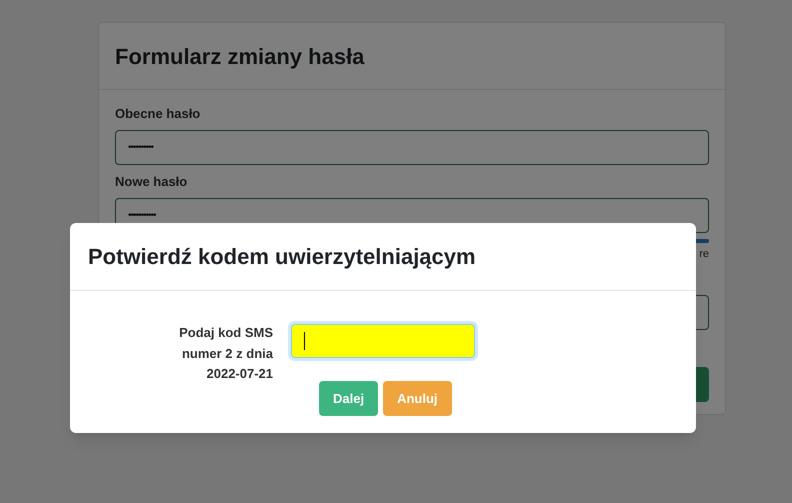 The image size is (792, 503). I want to click on dialog-title: Potwierdź kodem uwierzytelniającym, so click(282, 257).